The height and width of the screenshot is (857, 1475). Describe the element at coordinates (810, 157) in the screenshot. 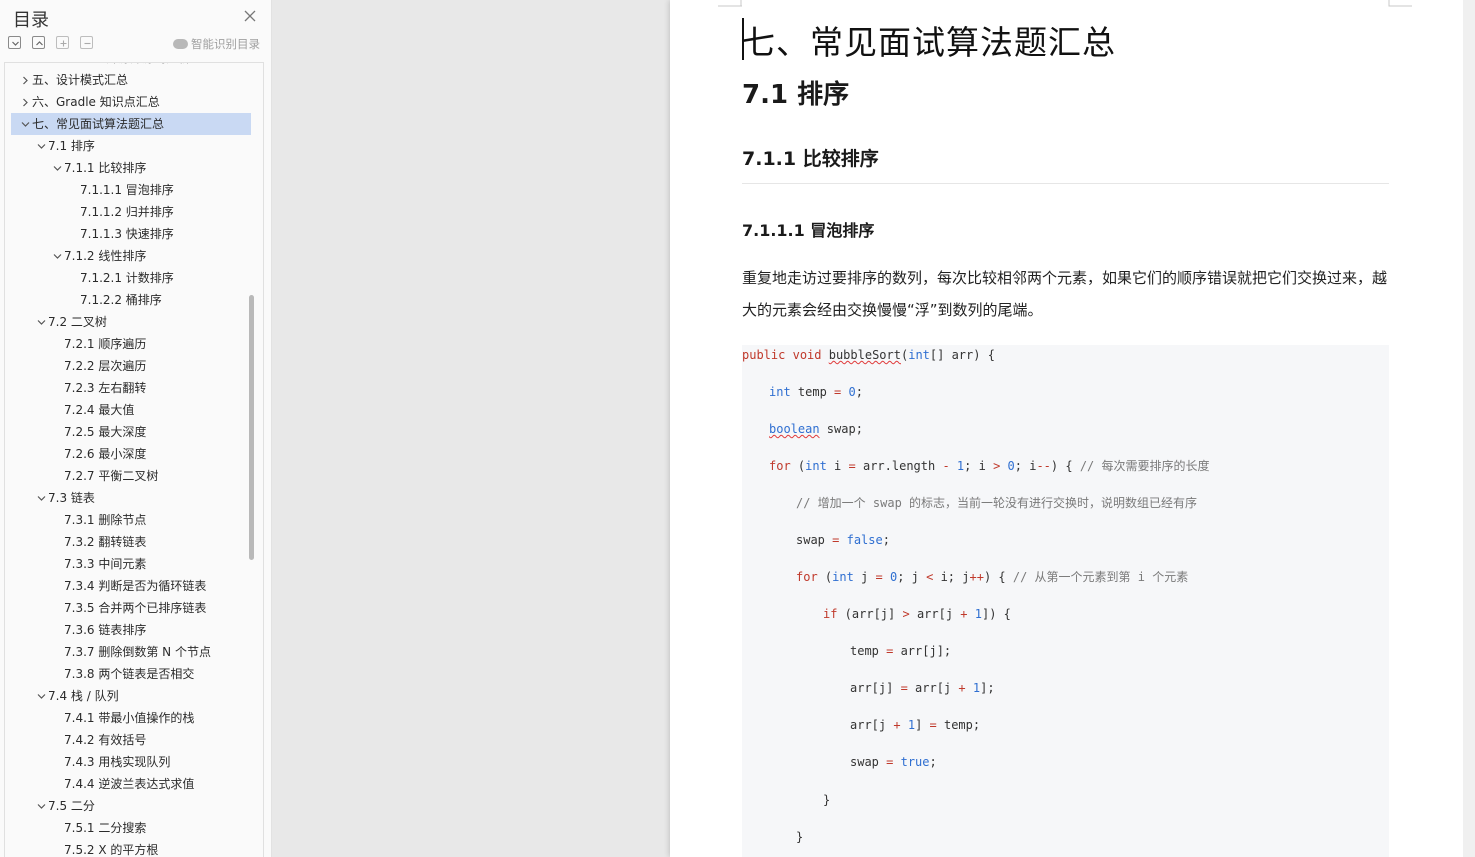

I see `heading-3: 7.1.1 比较排序` at that location.